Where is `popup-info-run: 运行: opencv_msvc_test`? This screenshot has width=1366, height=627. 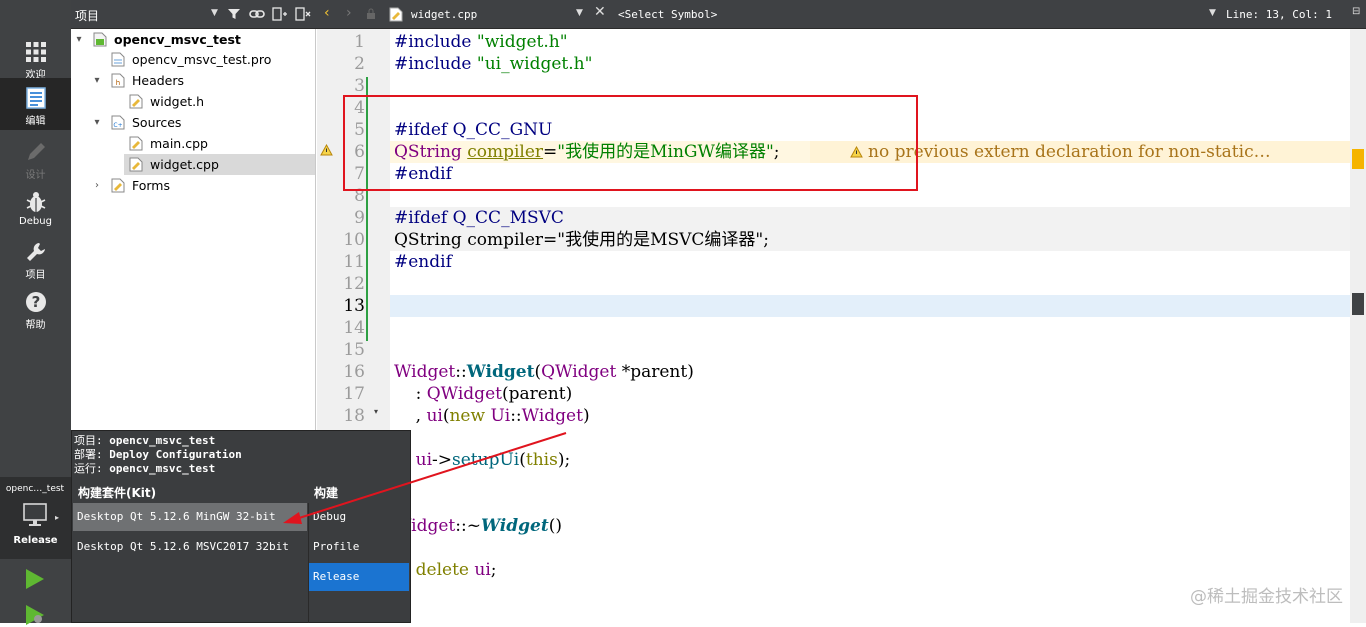 popup-info-run: 运行: opencv_msvc_test is located at coordinates (145, 468).